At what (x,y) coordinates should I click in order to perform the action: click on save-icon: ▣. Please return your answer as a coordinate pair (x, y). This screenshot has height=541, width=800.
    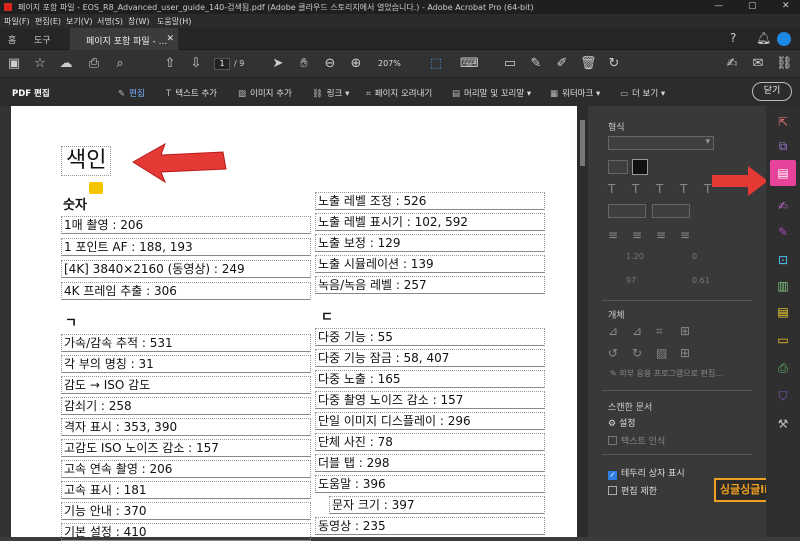
    Looking at the image, I should click on (14, 64).